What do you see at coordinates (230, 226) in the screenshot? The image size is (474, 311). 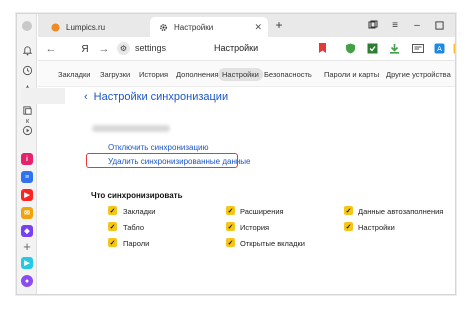 I see `checkbox-history: ✓` at bounding box center [230, 226].